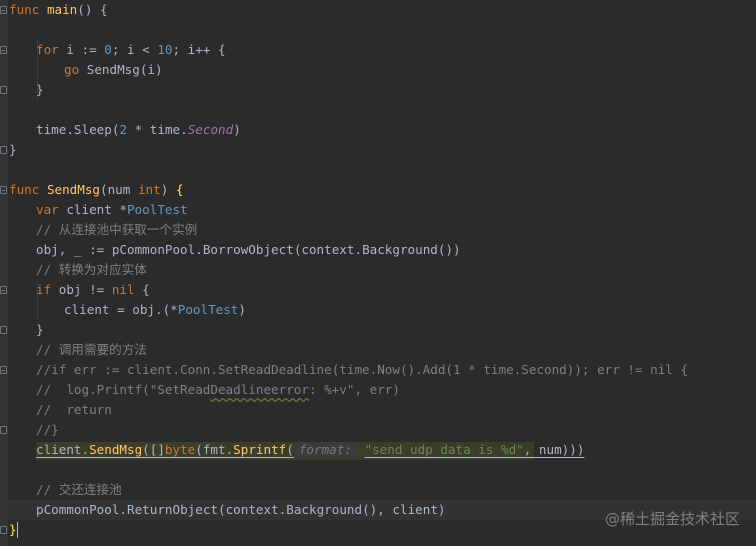 The image size is (756, 546). Describe the element at coordinates (123, 129) in the screenshot. I see `number-literal: 2` at that location.